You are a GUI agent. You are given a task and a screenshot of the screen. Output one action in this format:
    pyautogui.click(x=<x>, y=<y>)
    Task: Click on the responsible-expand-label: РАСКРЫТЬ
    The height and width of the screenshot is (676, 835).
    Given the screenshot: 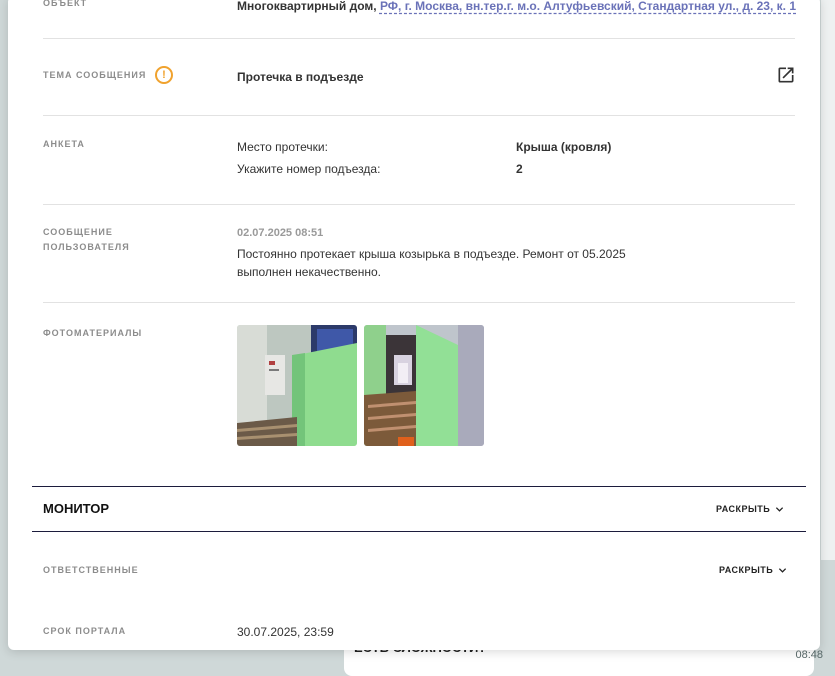 What is the action you would take?
    pyautogui.click(x=746, y=570)
    